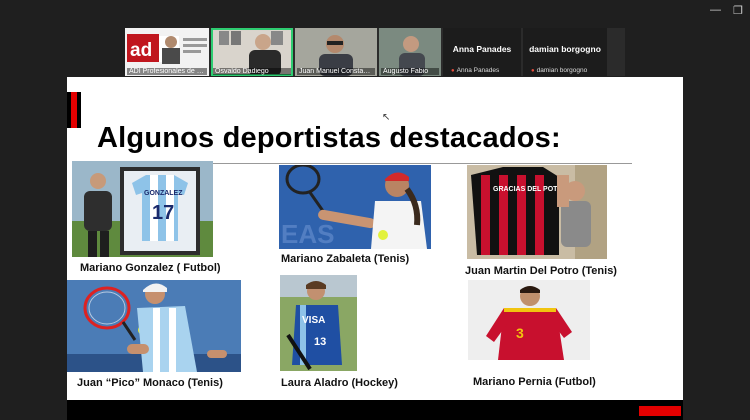  What do you see at coordinates (534, 382) in the screenshot?
I see `athlete-caption: Mariano Pernia (Futbol)` at bounding box center [534, 382].